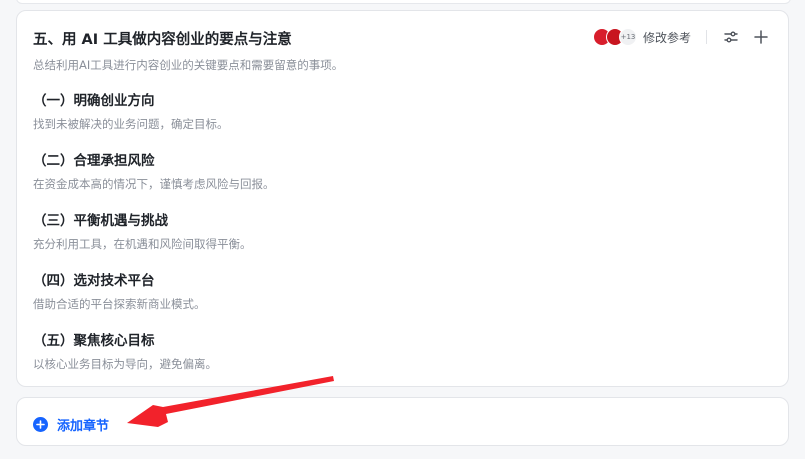 This screenshot has height=459, width=805. What do you see at coordinates (131, 112) in the screenshot?
I see `subsection: （一）明确创业方向 找到未被解决的业务问题，确定目标。` at bounding box center [131, 112].